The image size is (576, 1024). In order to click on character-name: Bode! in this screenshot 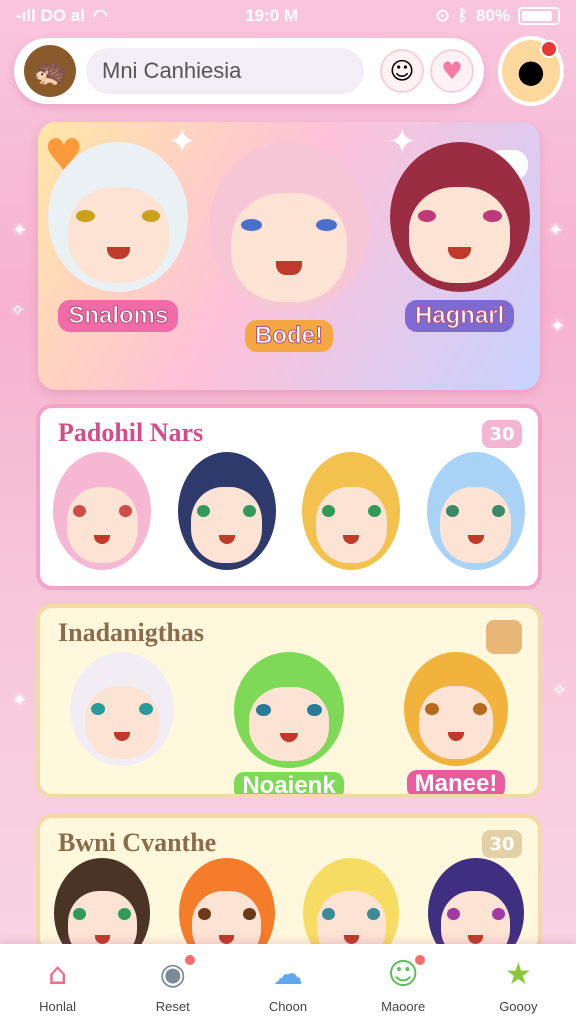, I will do `click(288, 336)`.